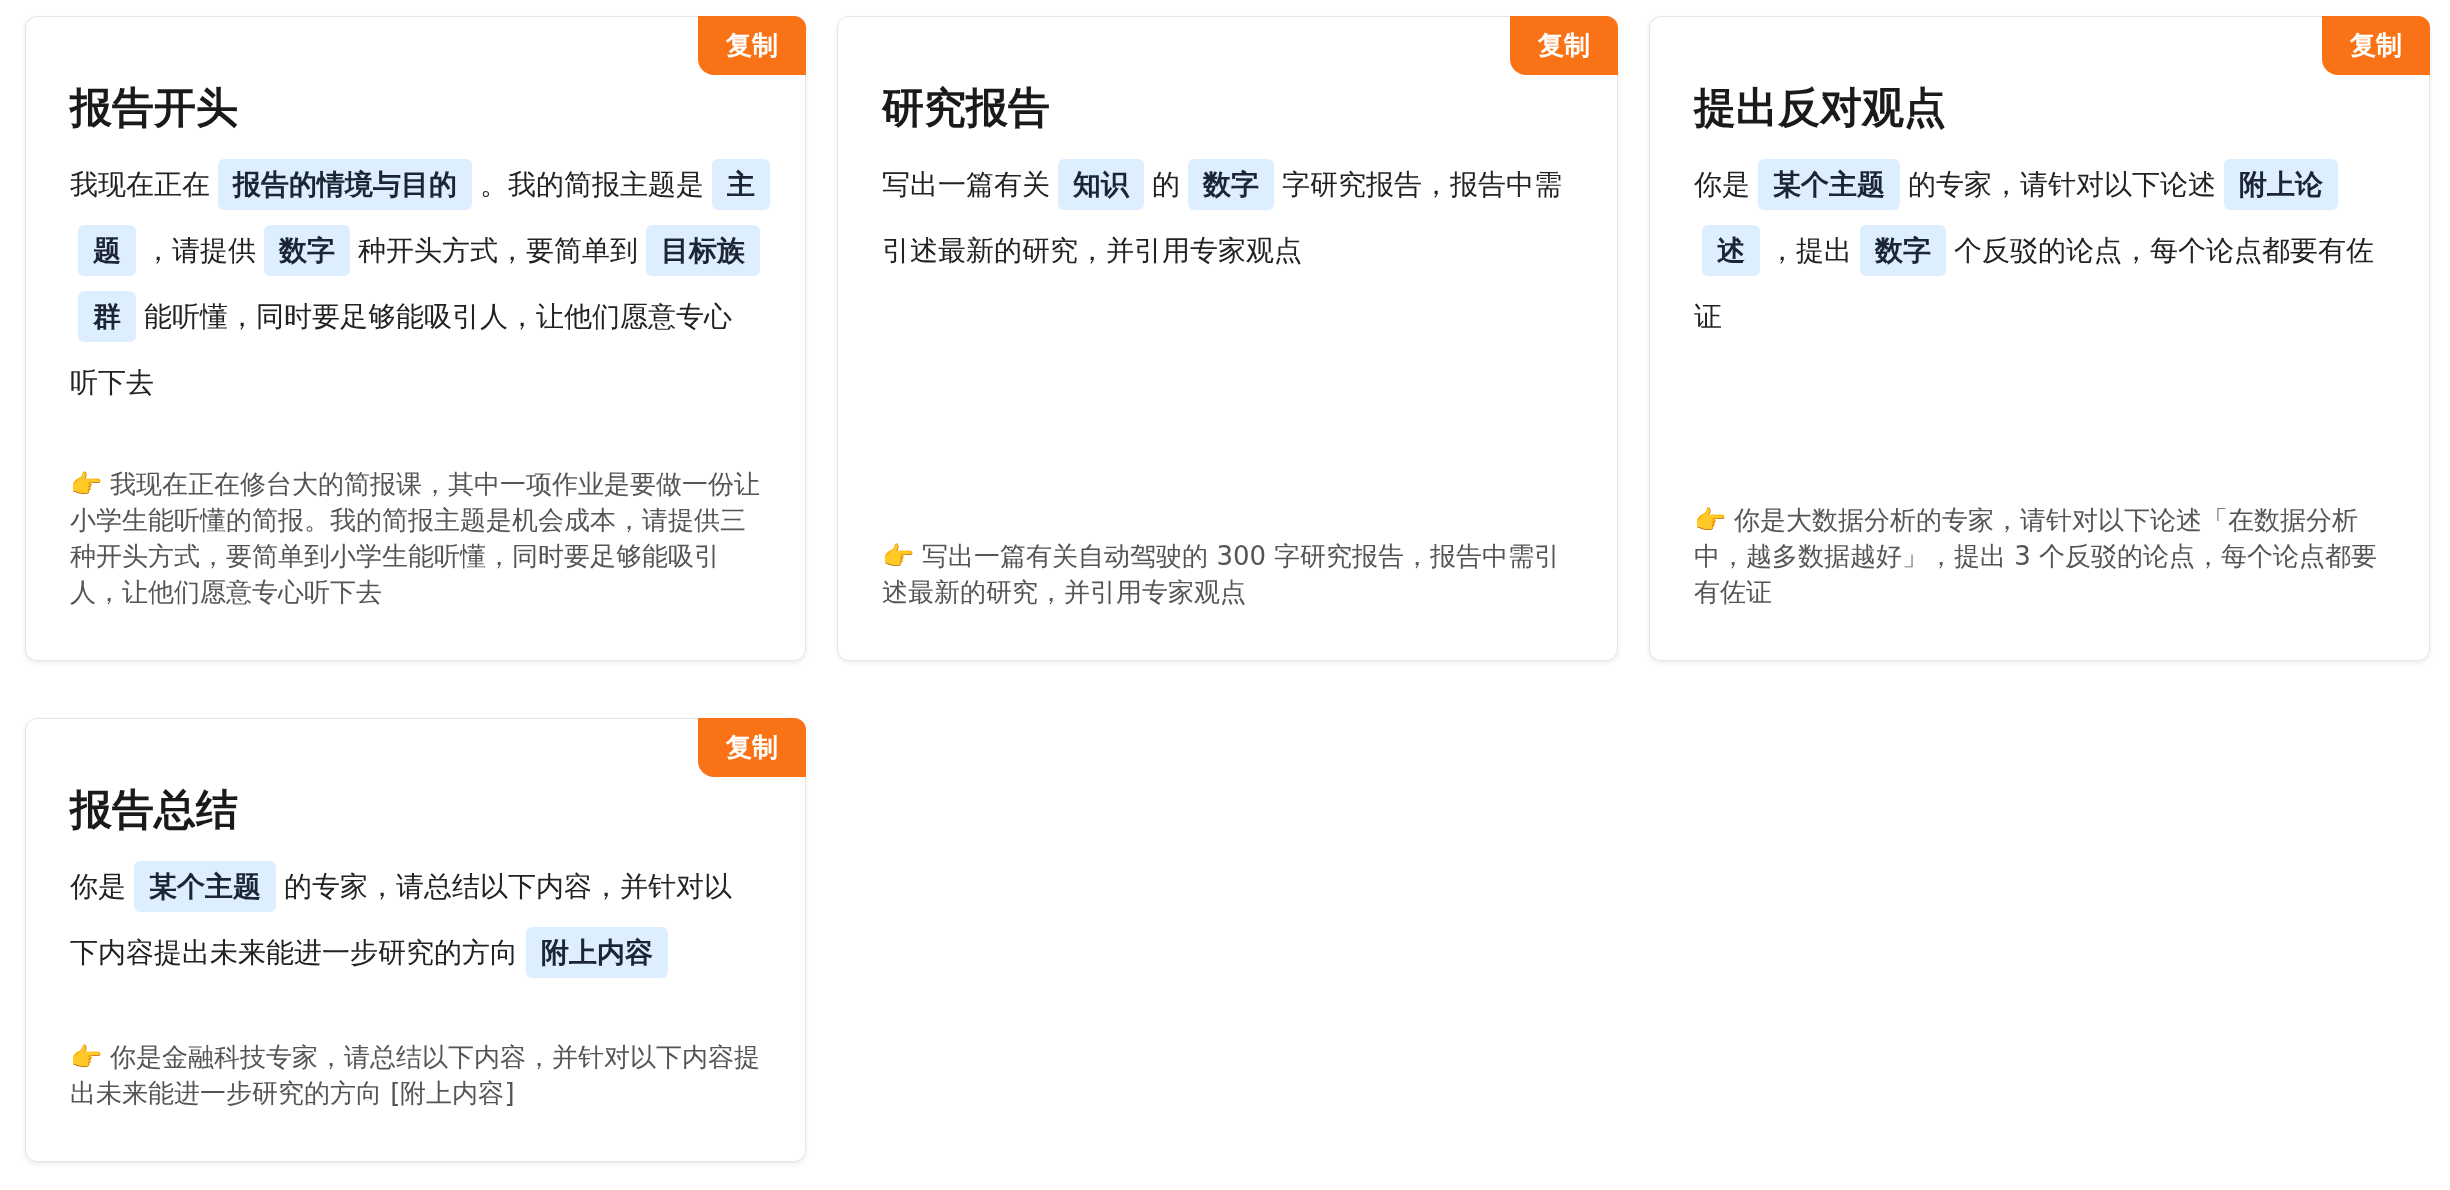 The image size is (2450, 1190). I want to click on prompt-text: 我现在正在 报告的情境与目的 。我的简报主题是 主题 ，请提供 数字 种开头方式，要简单到 目标族群 能听懂，同时要足够能吸引人，让他们愿意专心听下去, so click(426, 283).